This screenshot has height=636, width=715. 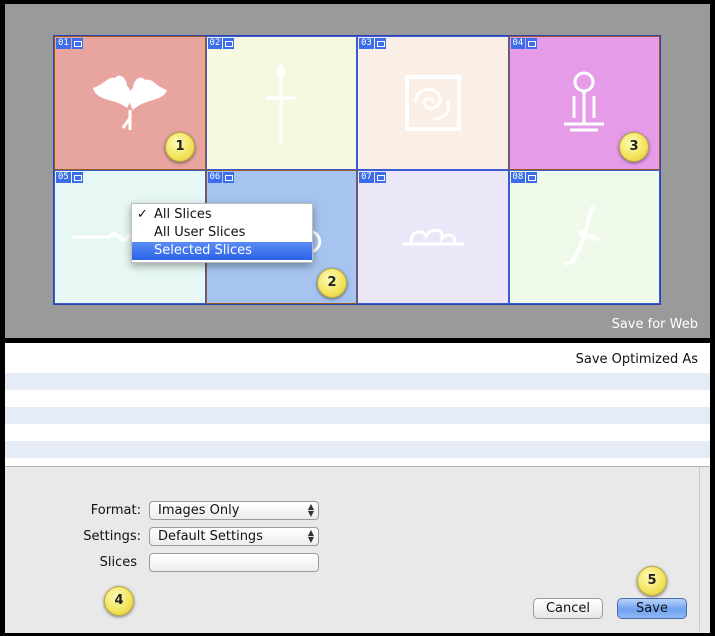 I want to click on save-button: Save, so click(x=652, y=608).